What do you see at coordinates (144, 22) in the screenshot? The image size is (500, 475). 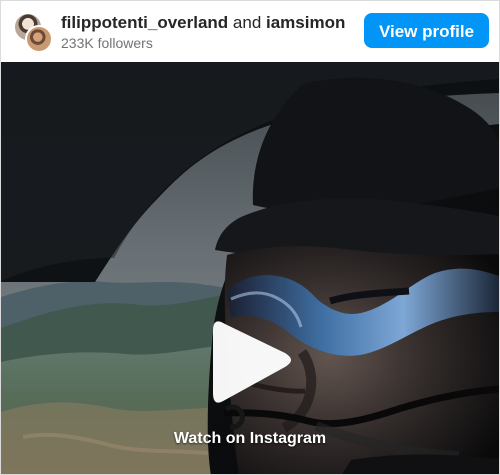 I see `username-link-primary: filippotenti_overland` at bounding box center [144, 22].